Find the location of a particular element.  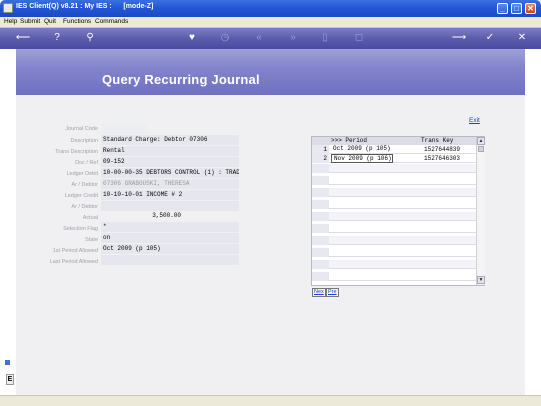

page-title: Query Recurring Journal is located at coordinates (181, 79).